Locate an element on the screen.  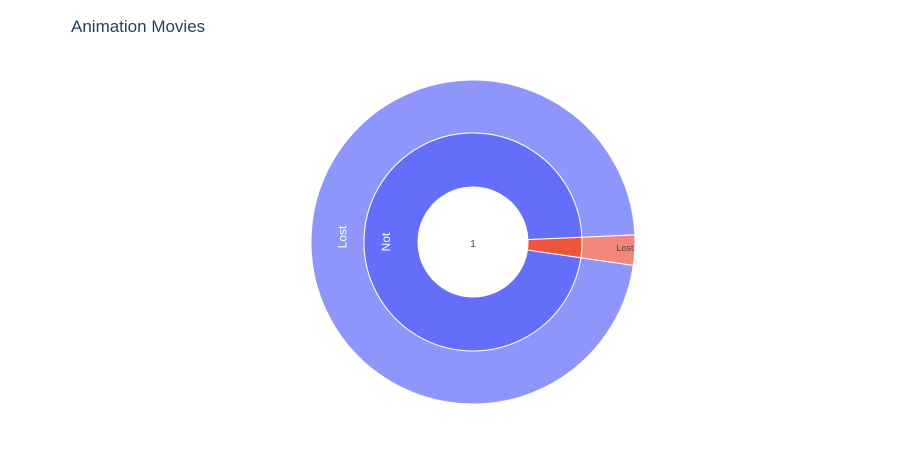
outer-slice-label: Lost is located at coordinates (343, 236).